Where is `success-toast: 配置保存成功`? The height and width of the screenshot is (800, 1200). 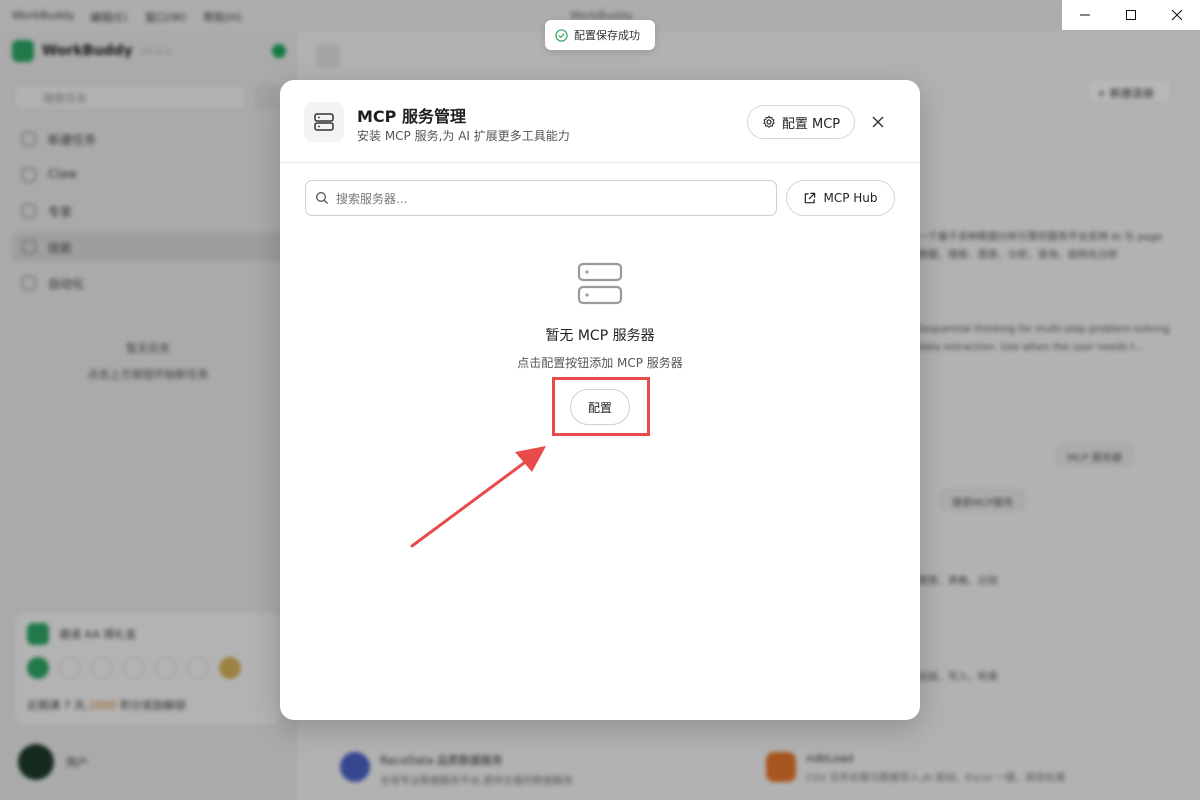 success-toast: 配置保存成功 is located at coordinates (600, 35).